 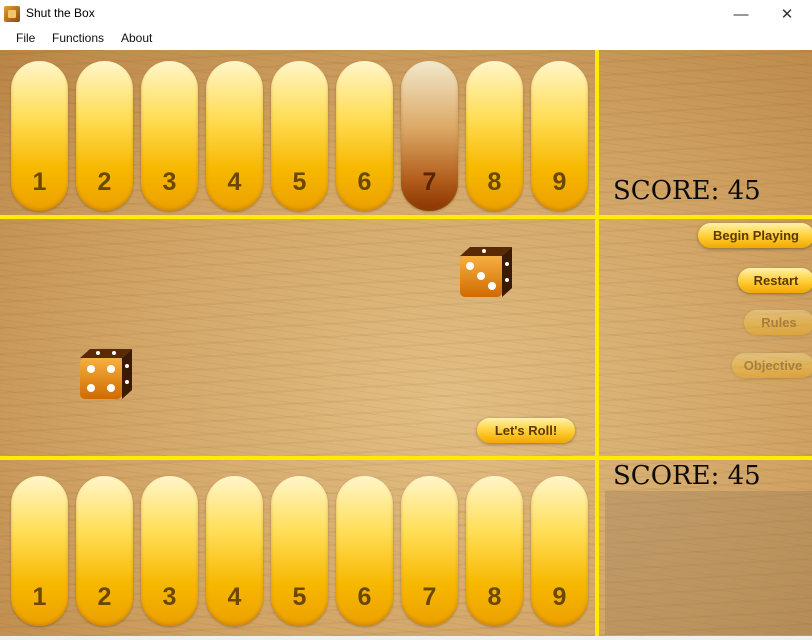 What do you see at coordinates (406, 14) in the screenshot?
I see `title-bar: Shut the Box — ✕` at bounding box center [406, 14].